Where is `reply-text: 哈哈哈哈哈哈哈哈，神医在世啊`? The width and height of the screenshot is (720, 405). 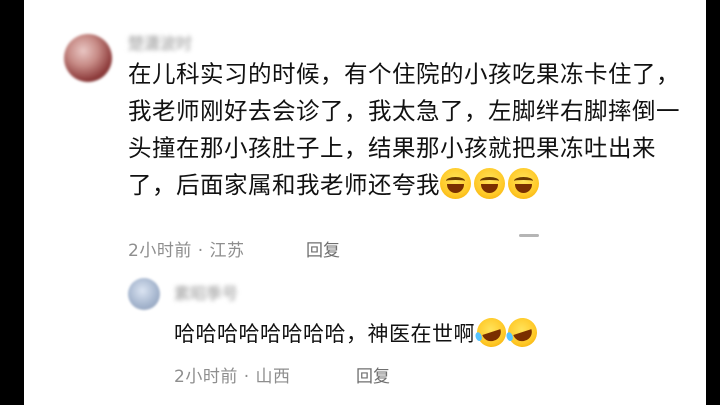
reply-text: 哈哈哈哈哈哈哈哈，神医在世啊 is located at coordinates (357, 332).